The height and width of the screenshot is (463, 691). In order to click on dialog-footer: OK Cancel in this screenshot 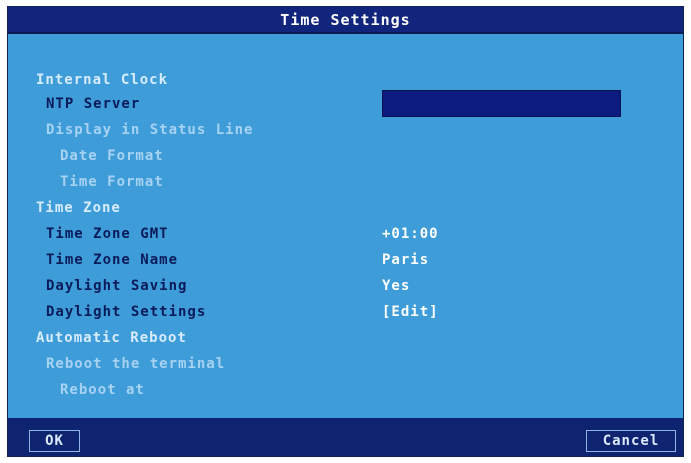, I will do `click(345, 437)`.